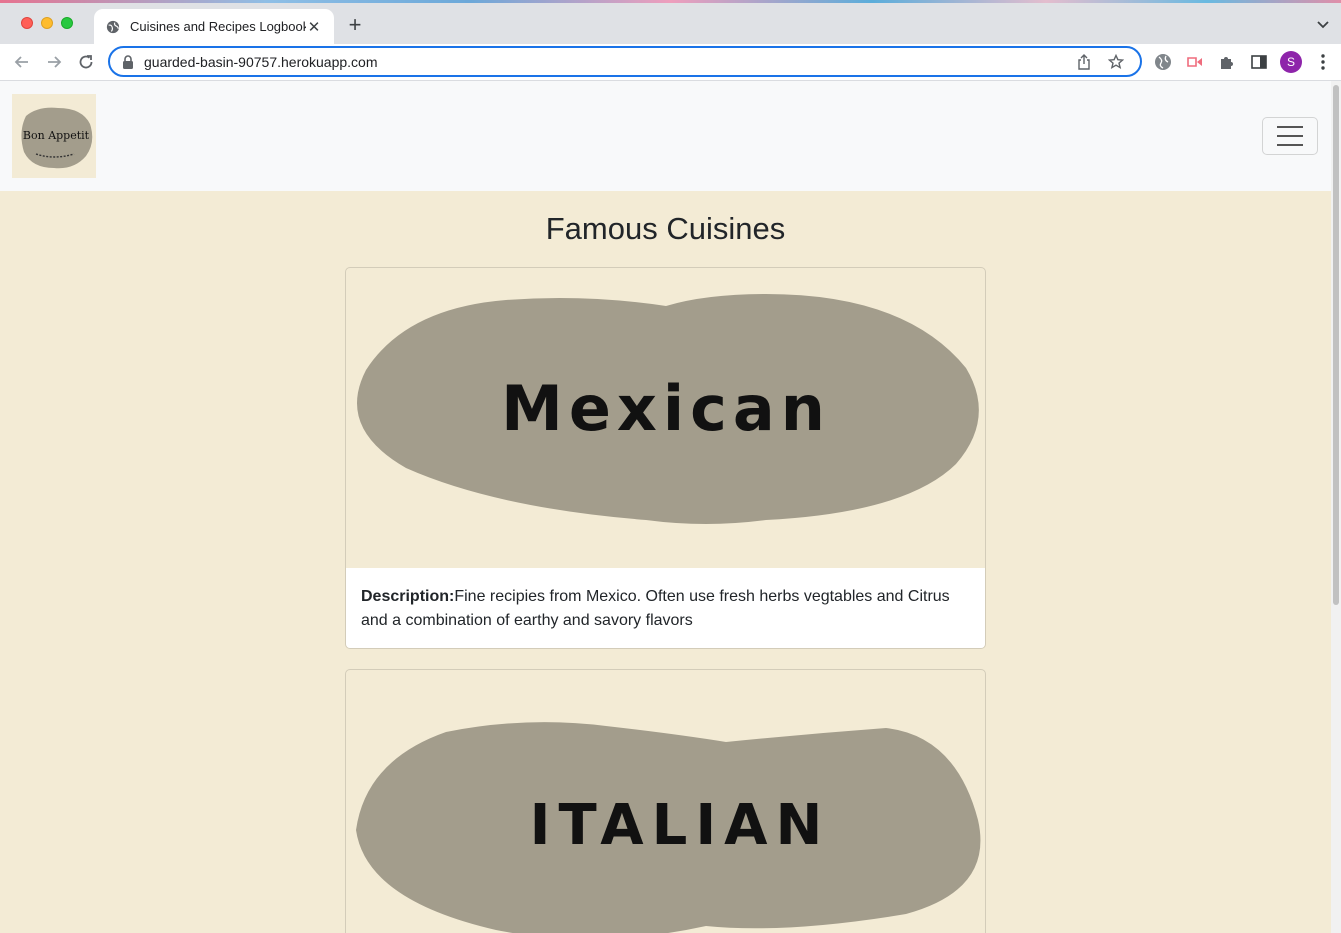 This screenshot has width=1341, height=933. What do you see at coordinates (665, 136) in the screenshot?
I see `site-navbar: Bon Appetit` at bounding box center [665, 136].